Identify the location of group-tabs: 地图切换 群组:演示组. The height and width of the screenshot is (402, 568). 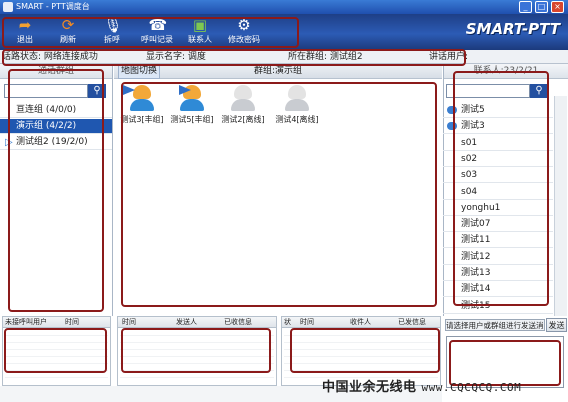
(278, 71).